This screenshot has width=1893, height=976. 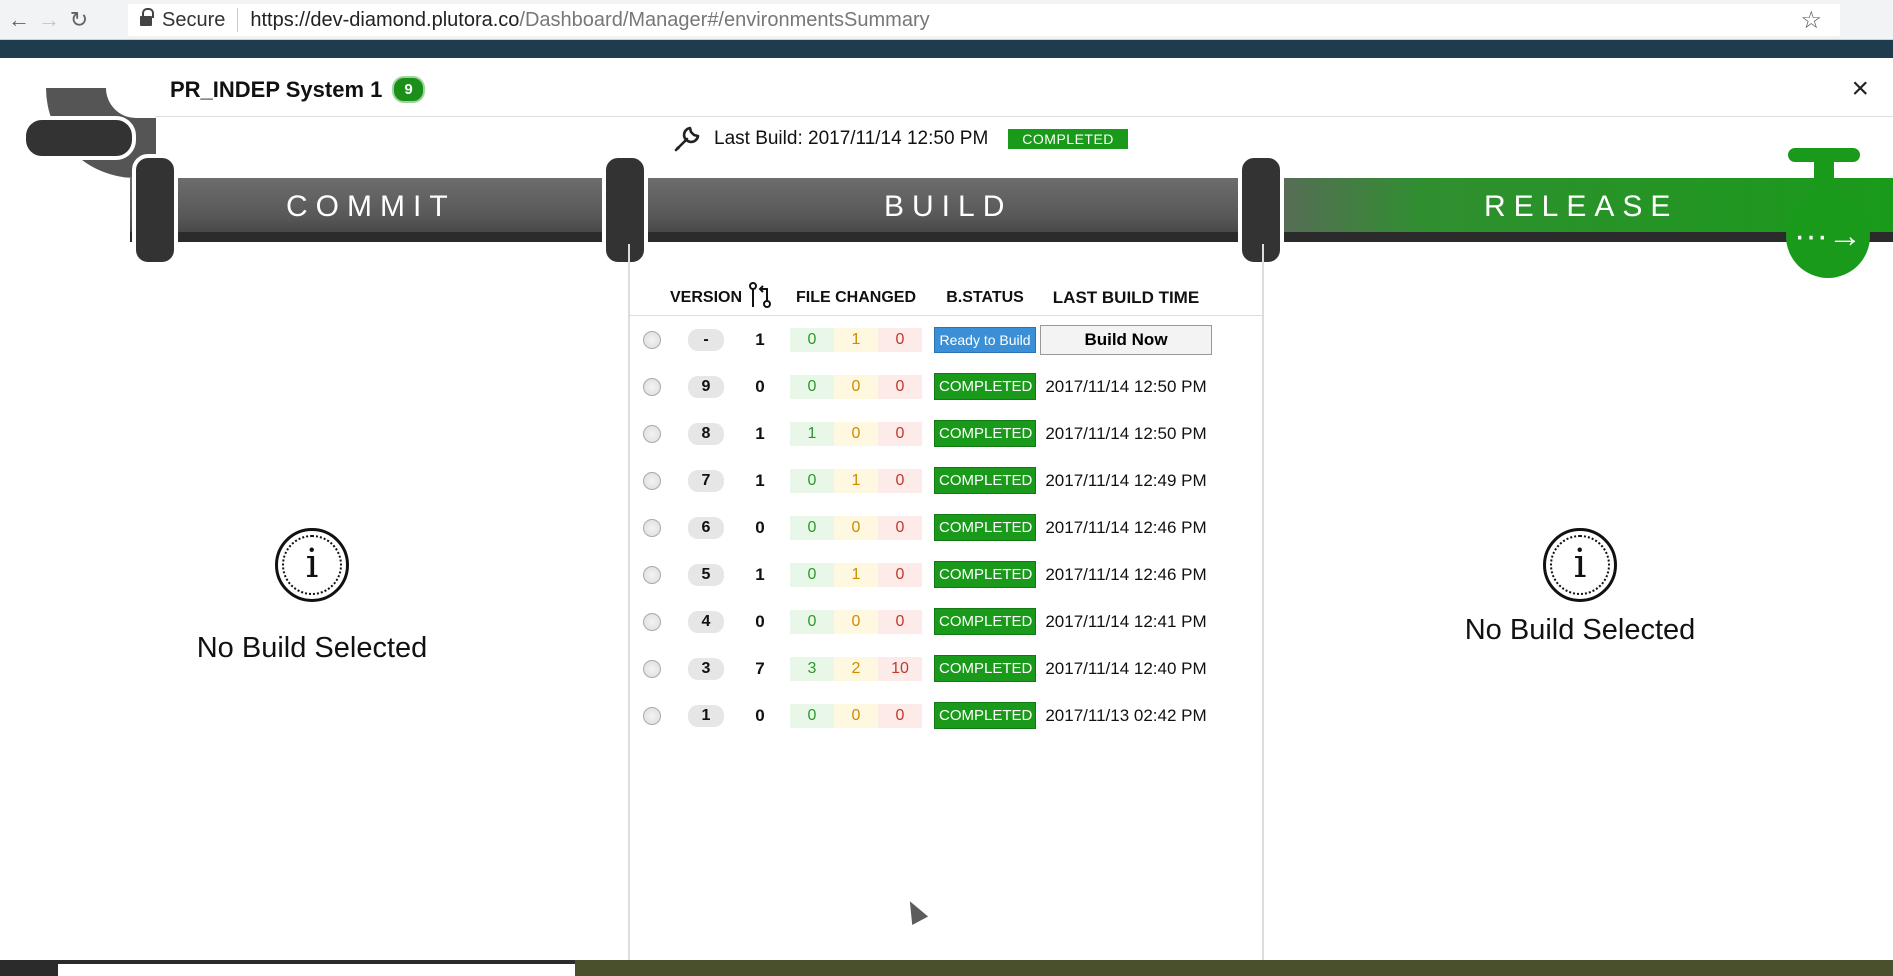 I want to click on stage-commit: COMMIT, so click(x=371, y=207).